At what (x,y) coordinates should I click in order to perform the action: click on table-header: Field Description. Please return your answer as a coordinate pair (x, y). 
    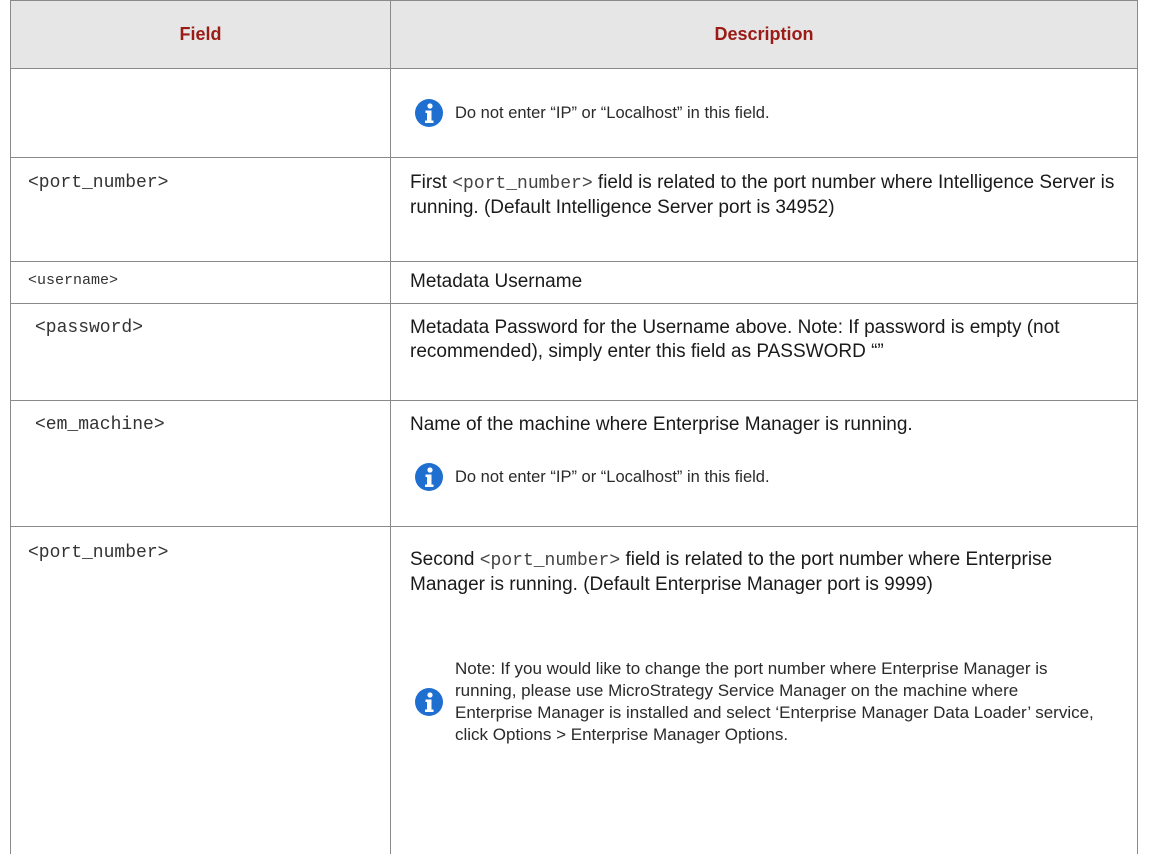
    Looking at the image, I should click on (574, 34).